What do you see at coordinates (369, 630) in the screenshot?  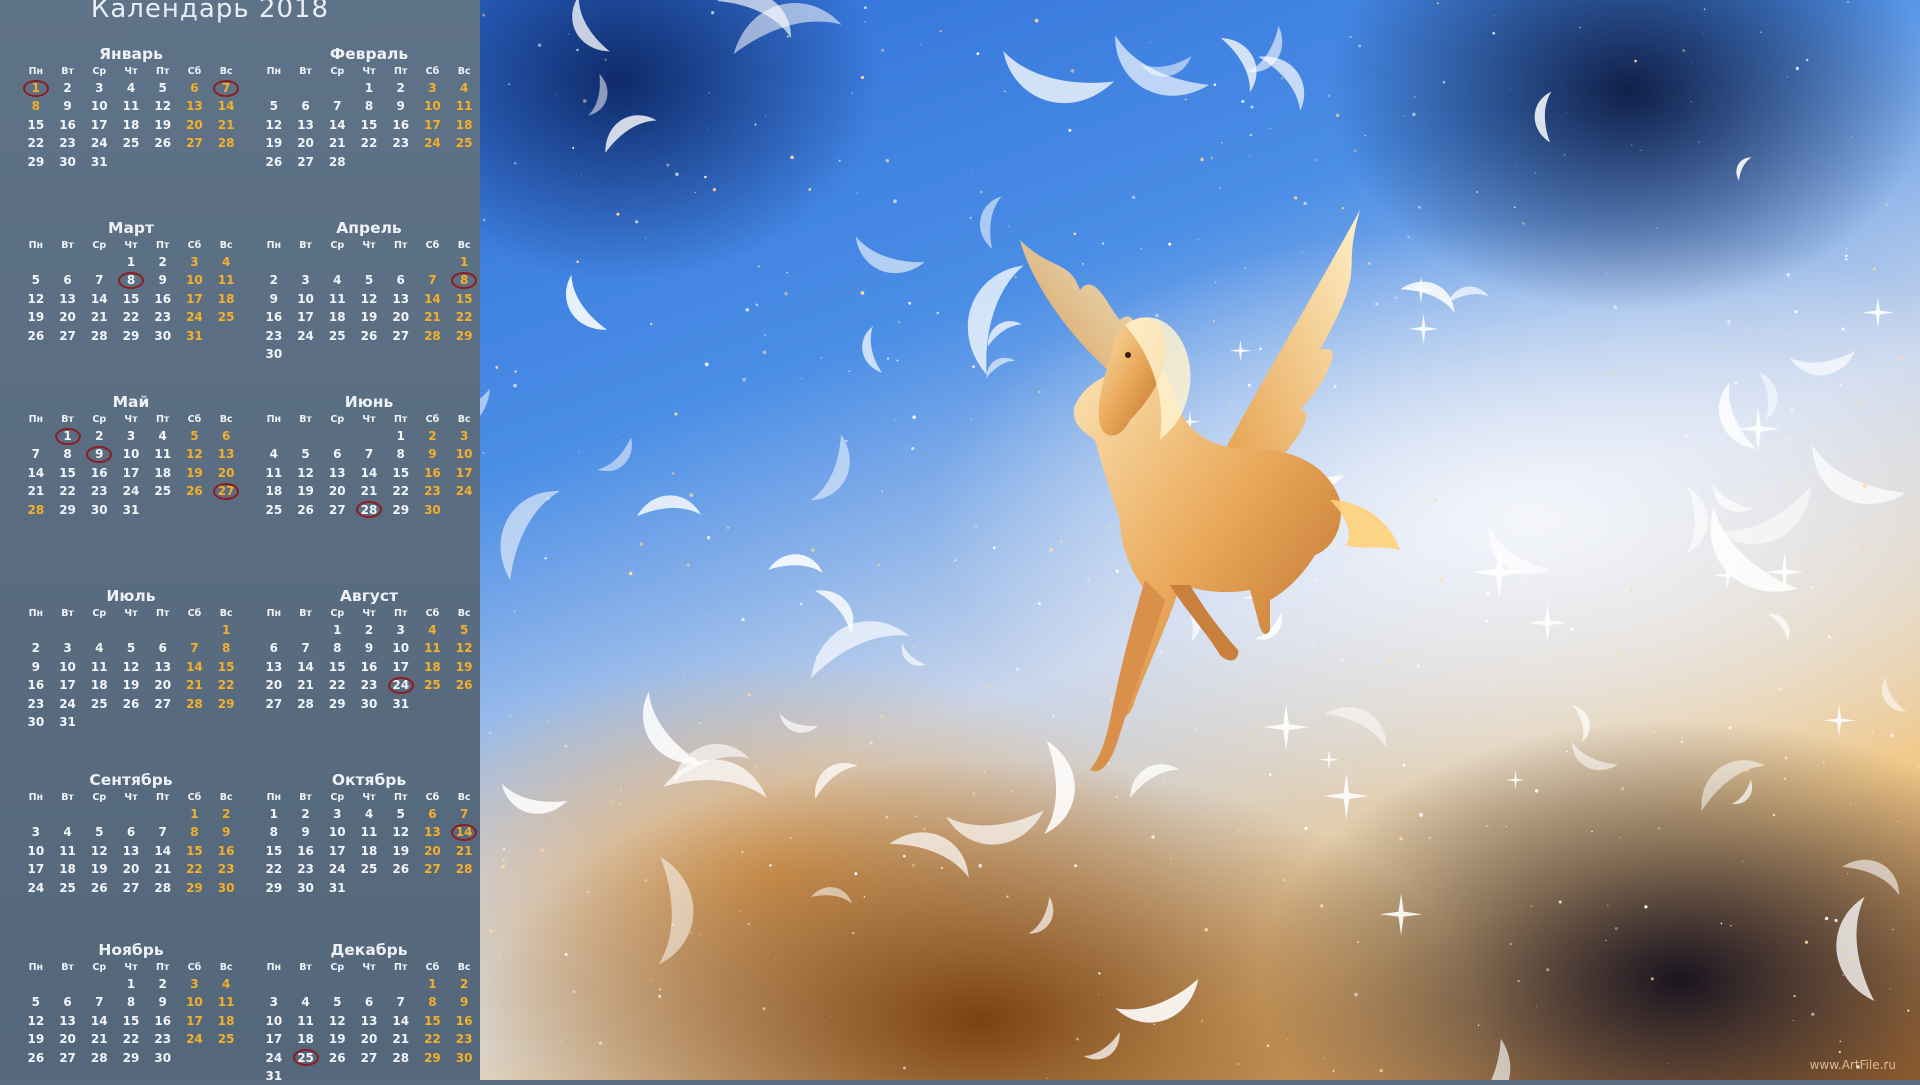 I see `week-row: 1 2 3 4 5` at bounding box center [369, 630].